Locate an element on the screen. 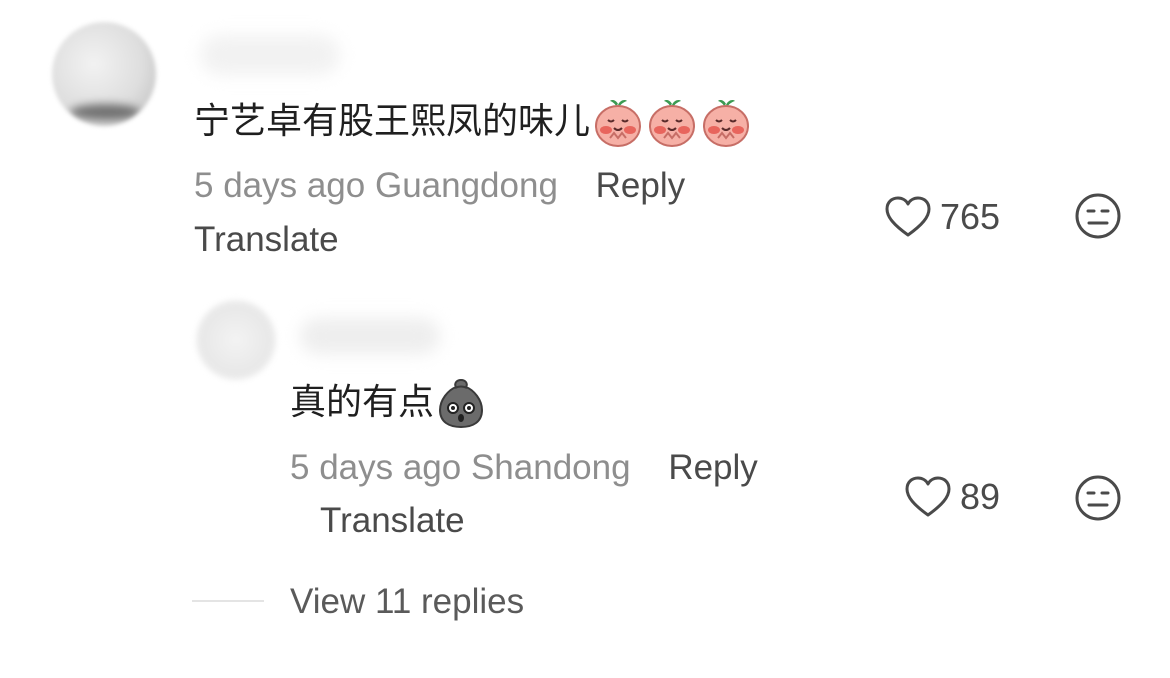 The image size is (1170, 678). reply-meta: 5 days ago Shandong Reply is located at coordinates (524, 468).